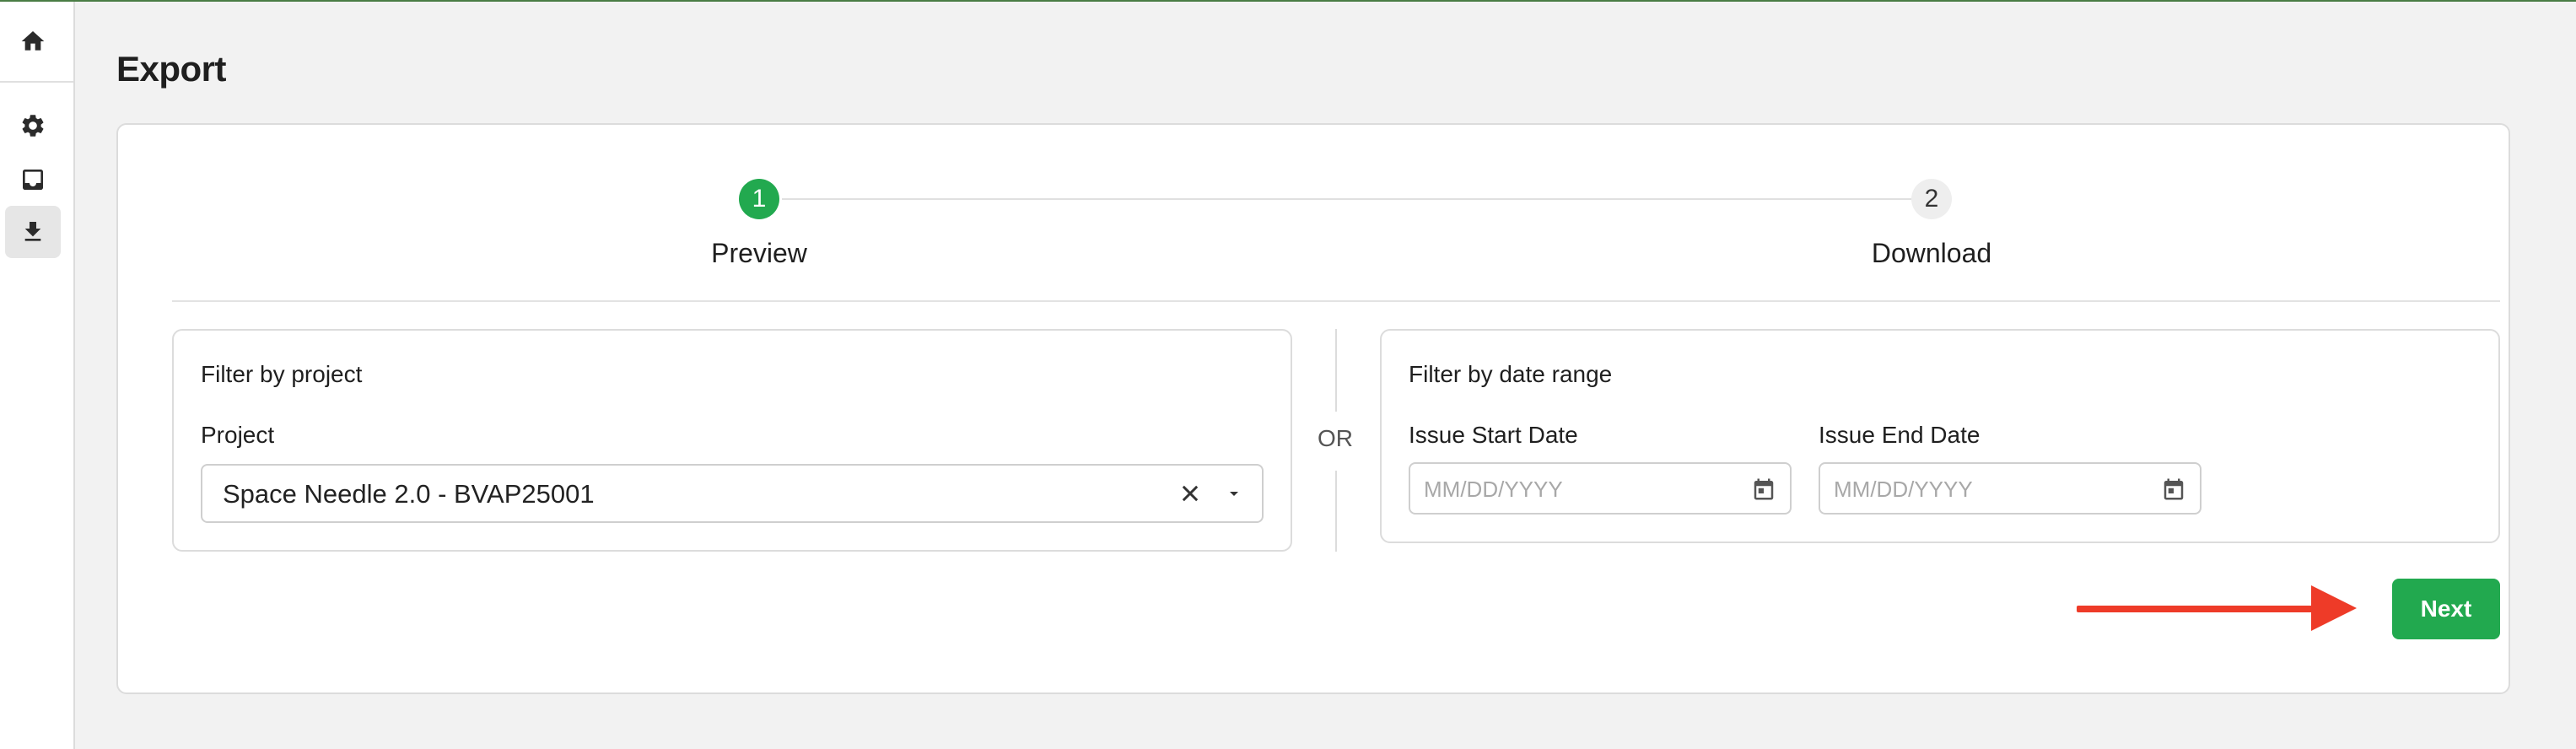 The width and height of the screenshot is (2576, 749). I want to click on end-date-label: Issue End Date, so click(1900, 435).